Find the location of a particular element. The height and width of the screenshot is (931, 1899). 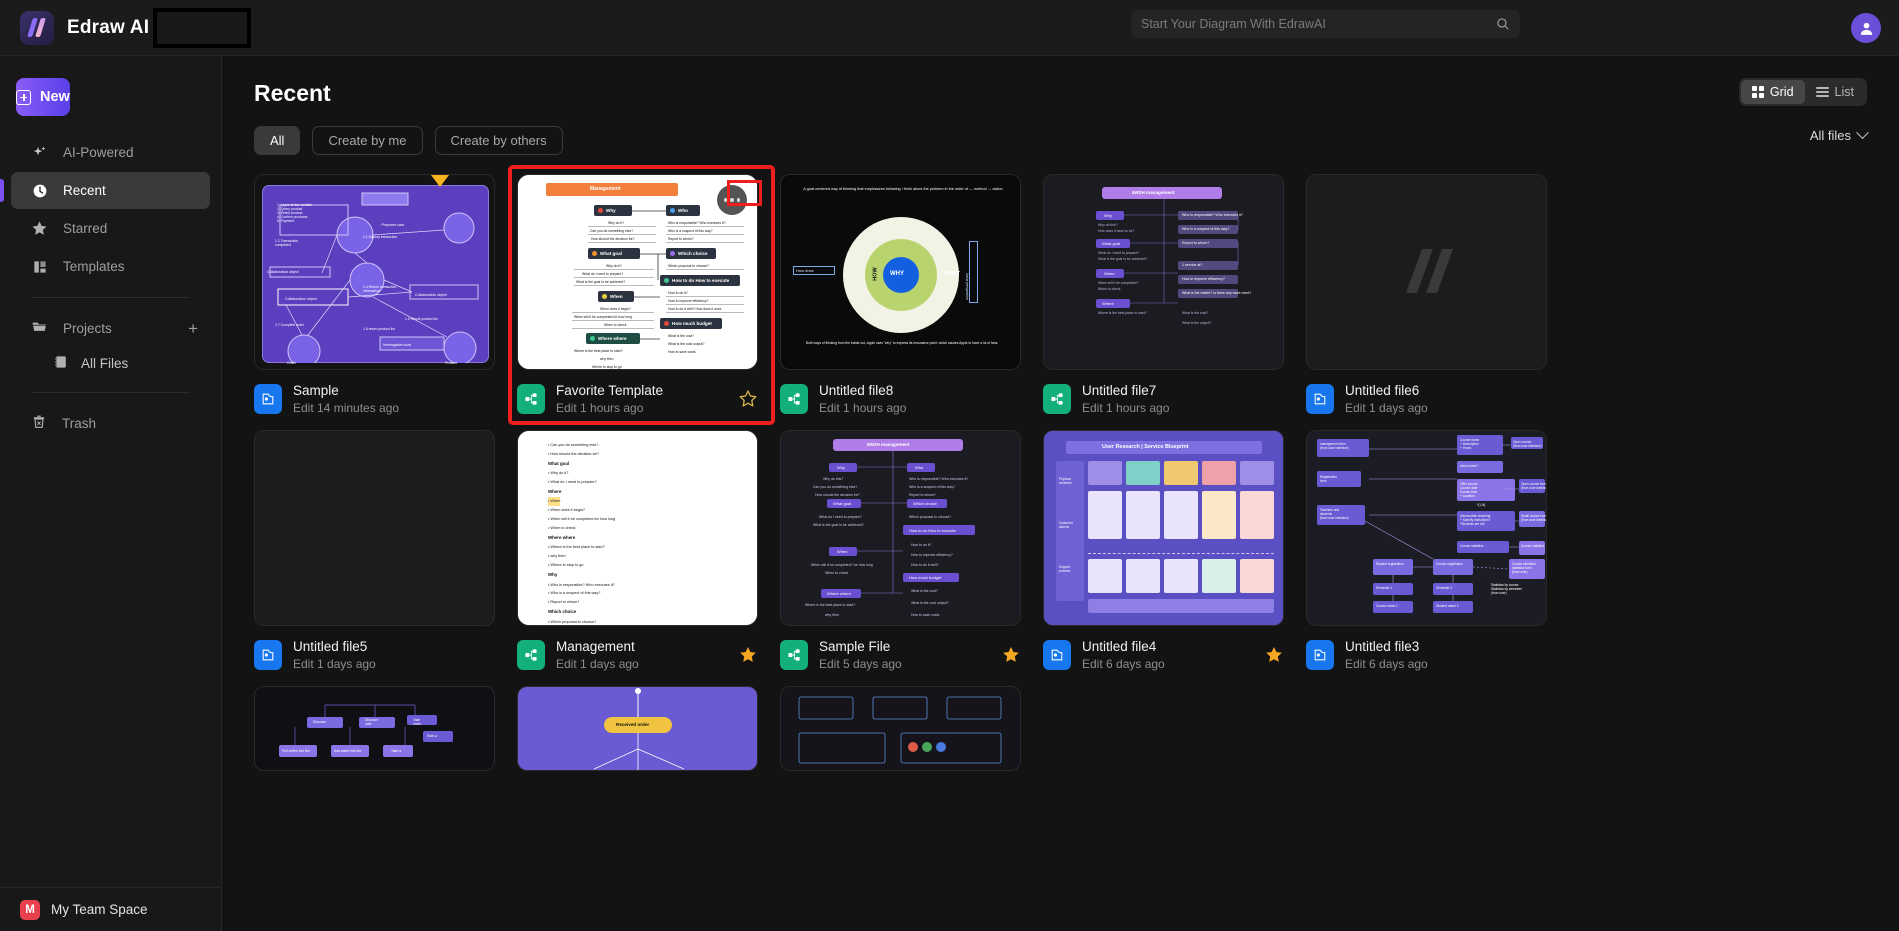

file-meta: Favorite Template Edit 1 hours ago is located at coordinates (639, 299).